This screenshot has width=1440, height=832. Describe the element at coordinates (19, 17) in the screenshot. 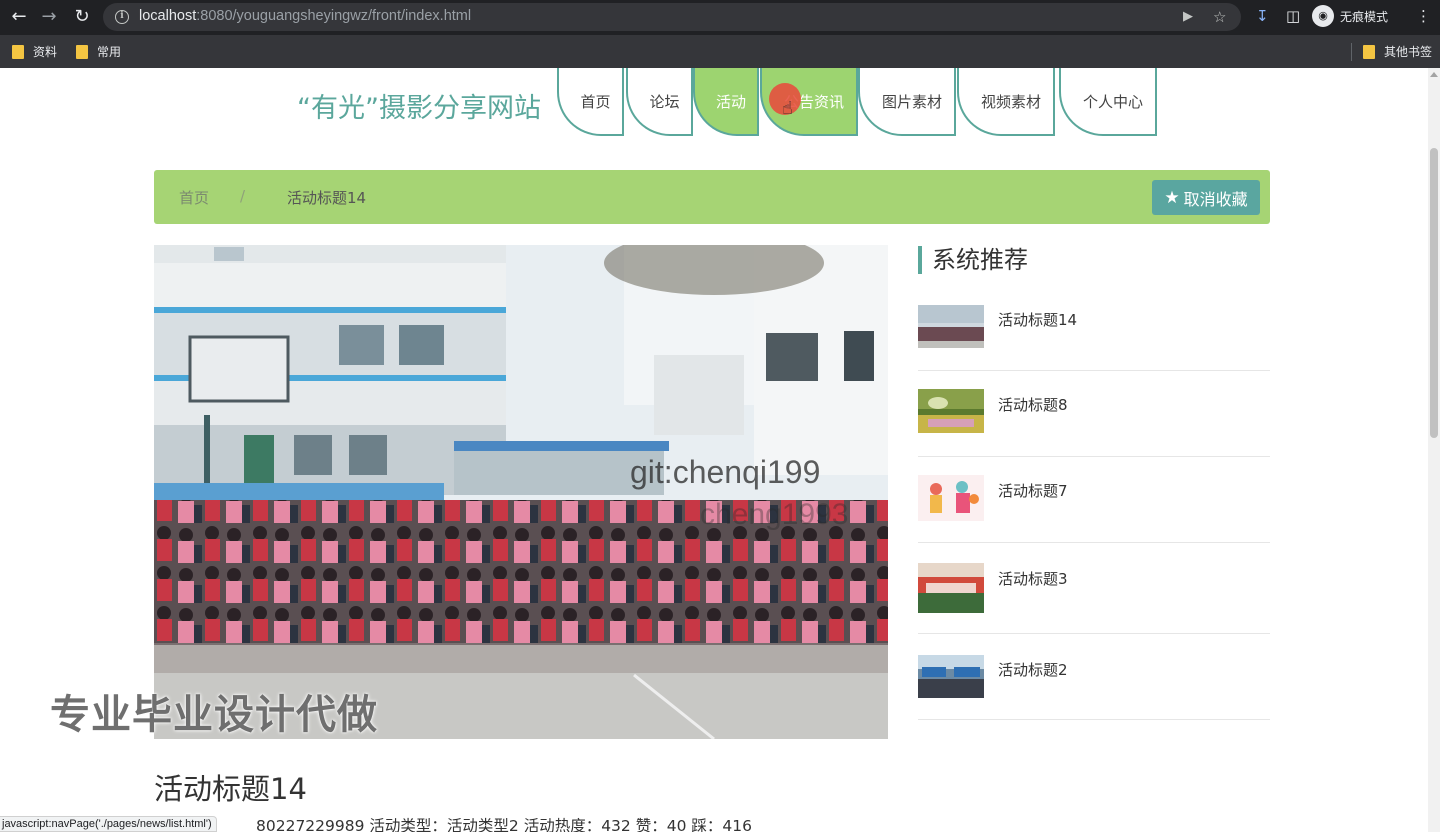

I see `back-icon: ←` at that location.